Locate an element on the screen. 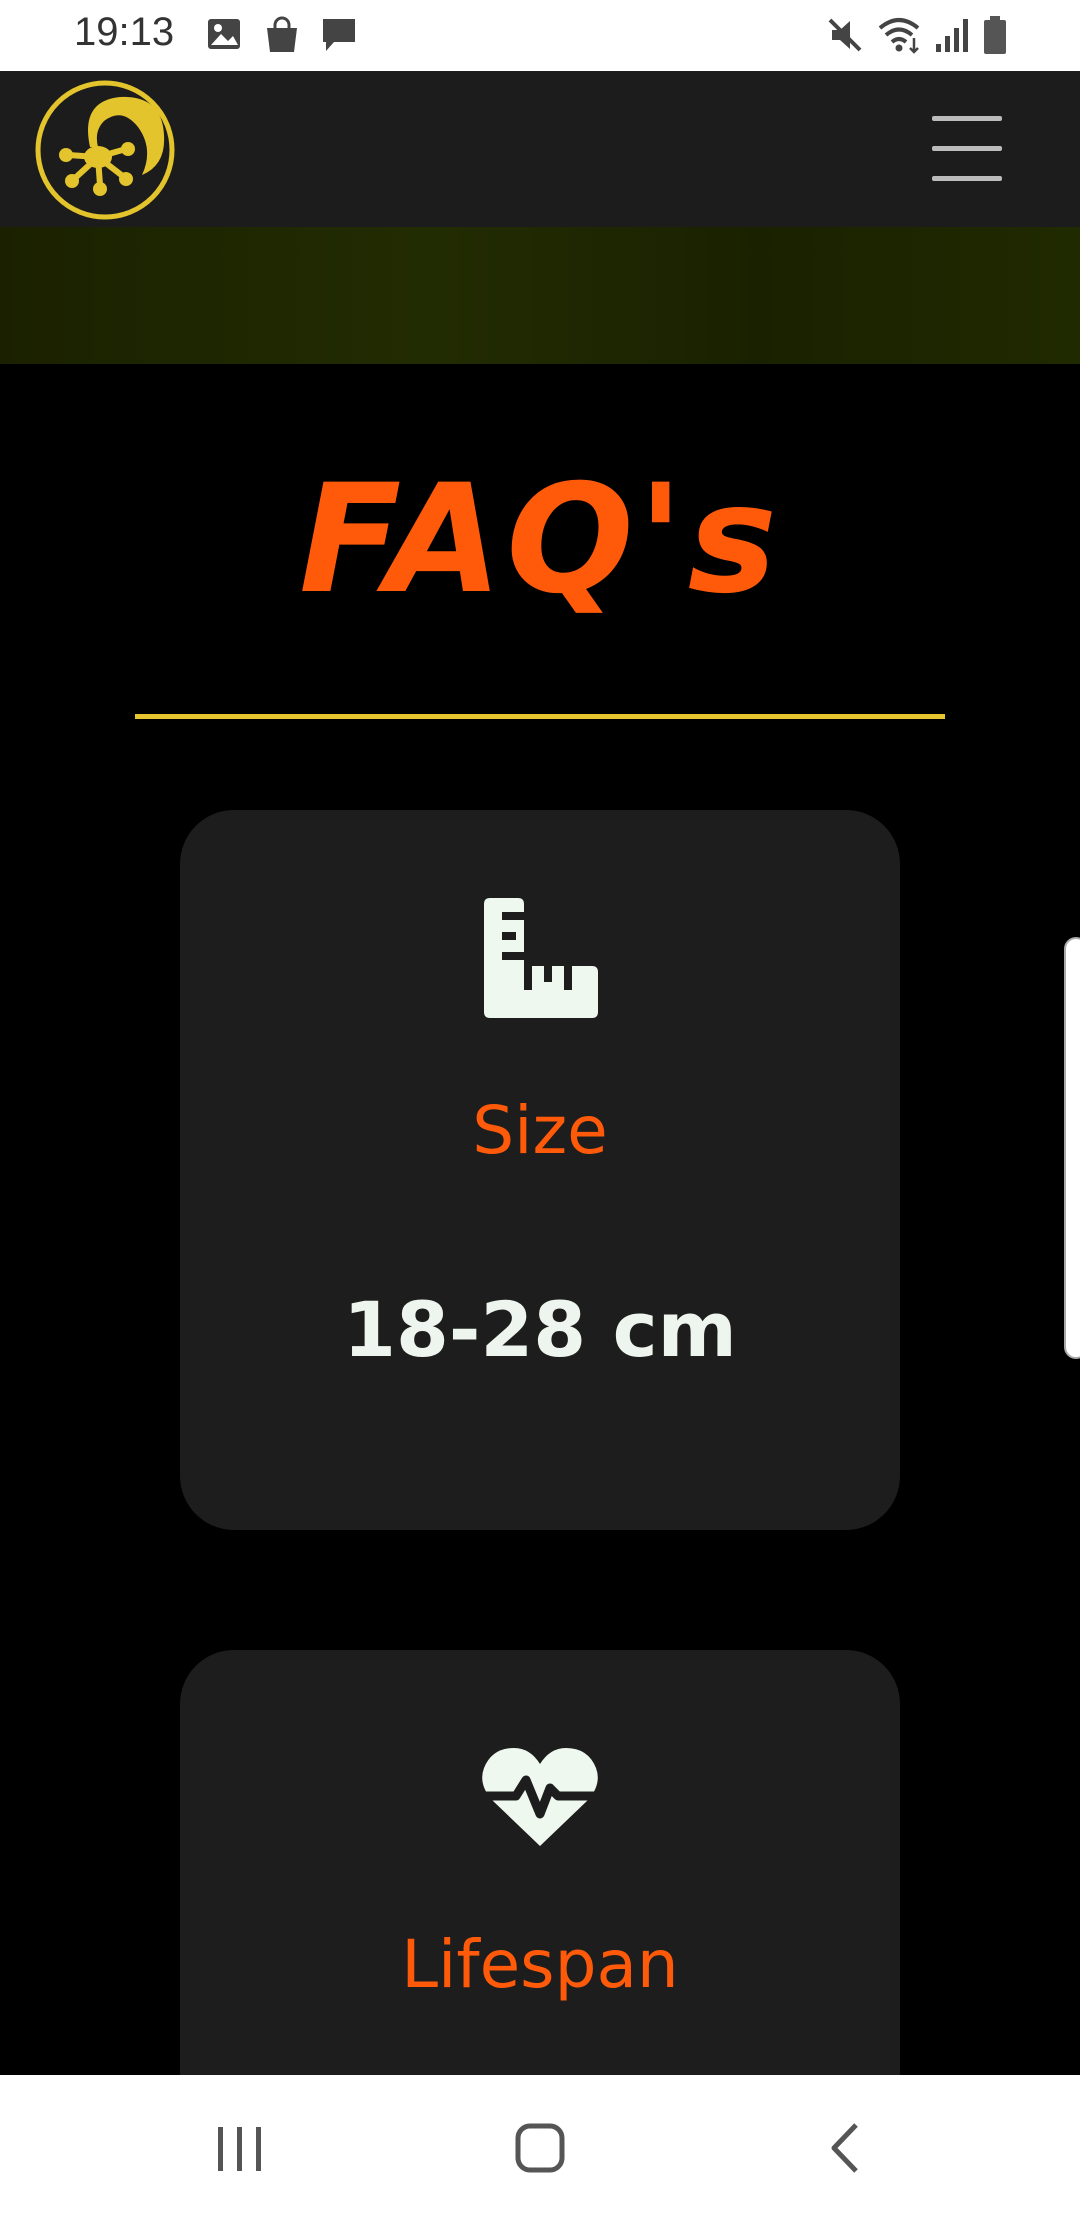 Image resolution: width=1080 pixels, height=2220 pixels. site-header is located at coordinates (540, 149).